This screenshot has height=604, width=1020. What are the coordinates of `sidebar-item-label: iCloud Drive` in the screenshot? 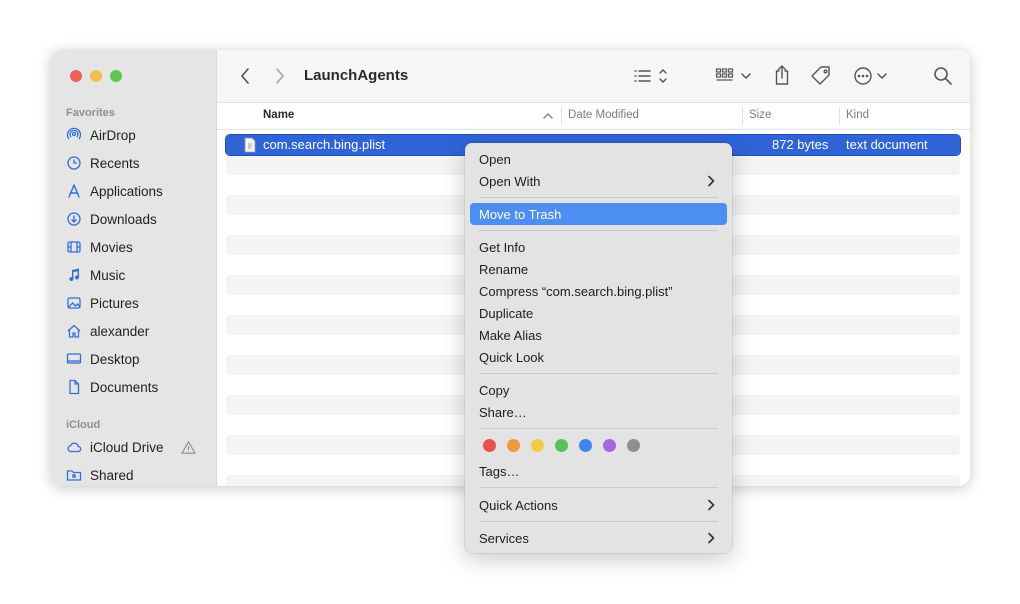 It's located at (127, 447).